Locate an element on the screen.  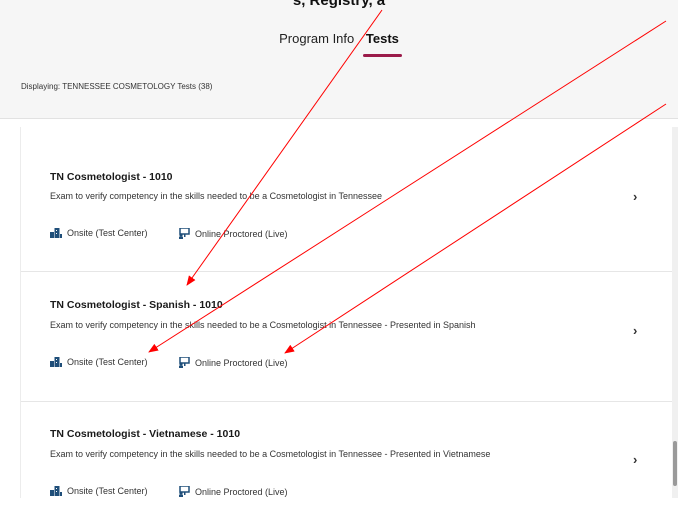
tab-bar: Program Info Tests is located at coordinates (339, 44).